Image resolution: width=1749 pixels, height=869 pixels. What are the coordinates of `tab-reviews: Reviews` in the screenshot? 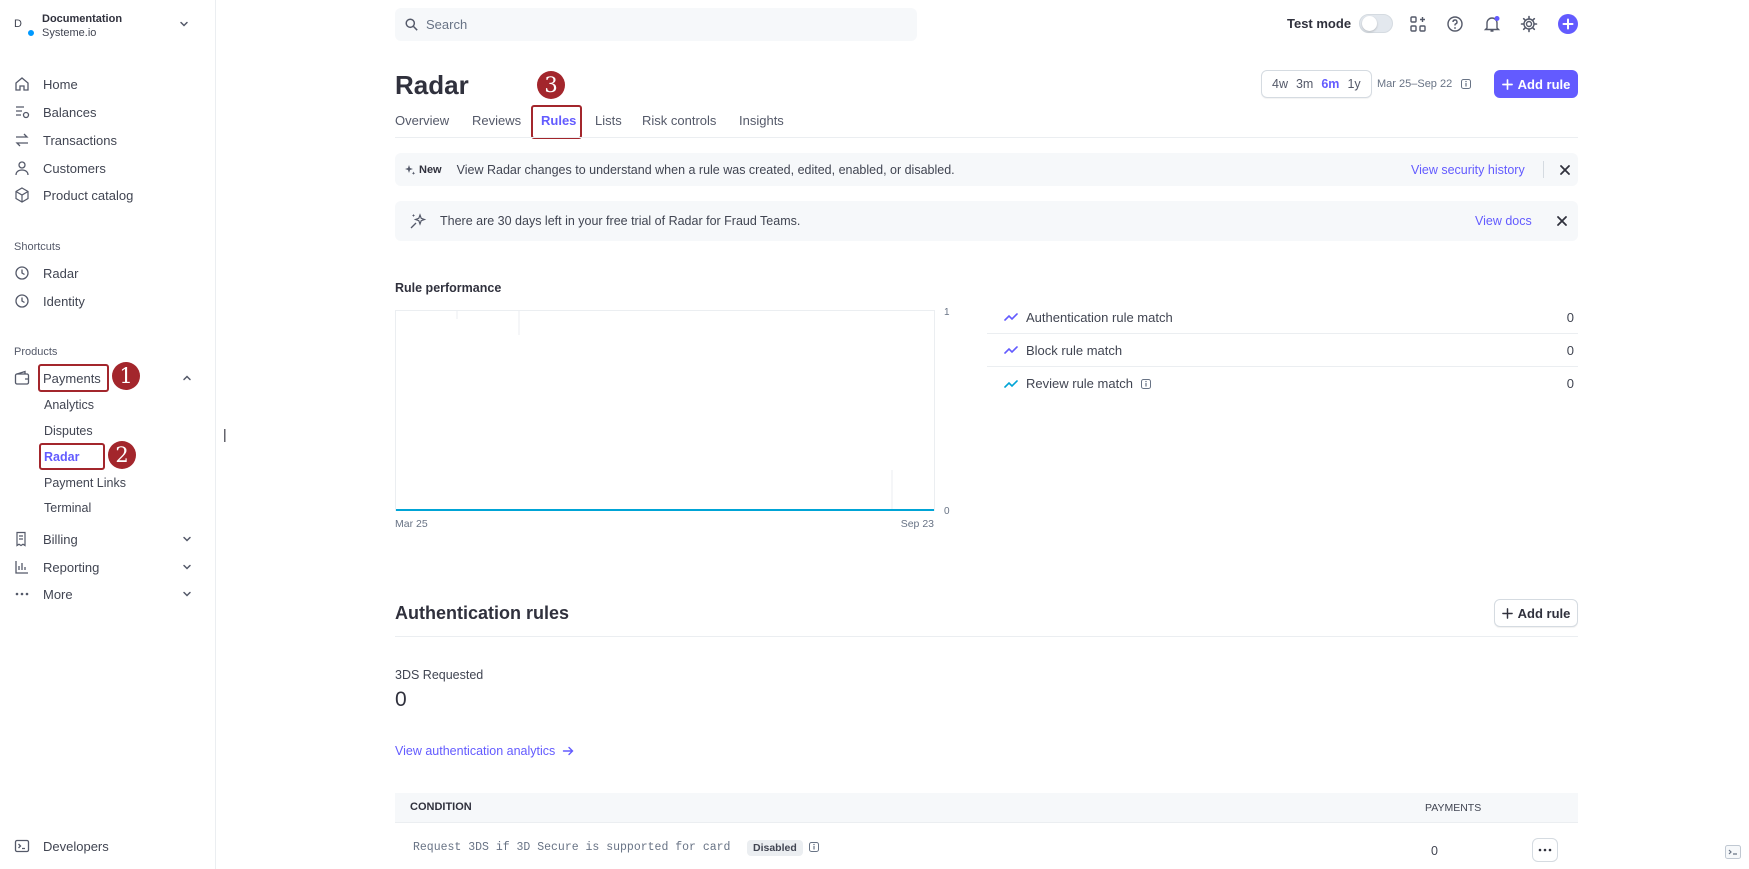 It's located at (496, 120).